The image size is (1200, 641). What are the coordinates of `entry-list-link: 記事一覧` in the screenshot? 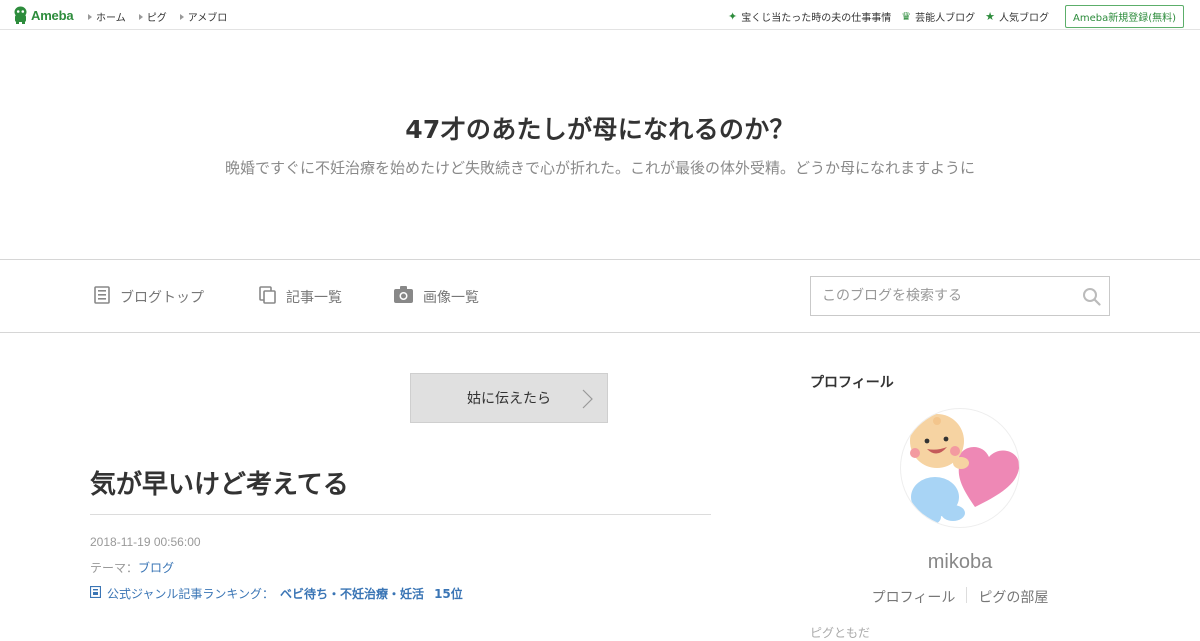 It's located at (300, 297).